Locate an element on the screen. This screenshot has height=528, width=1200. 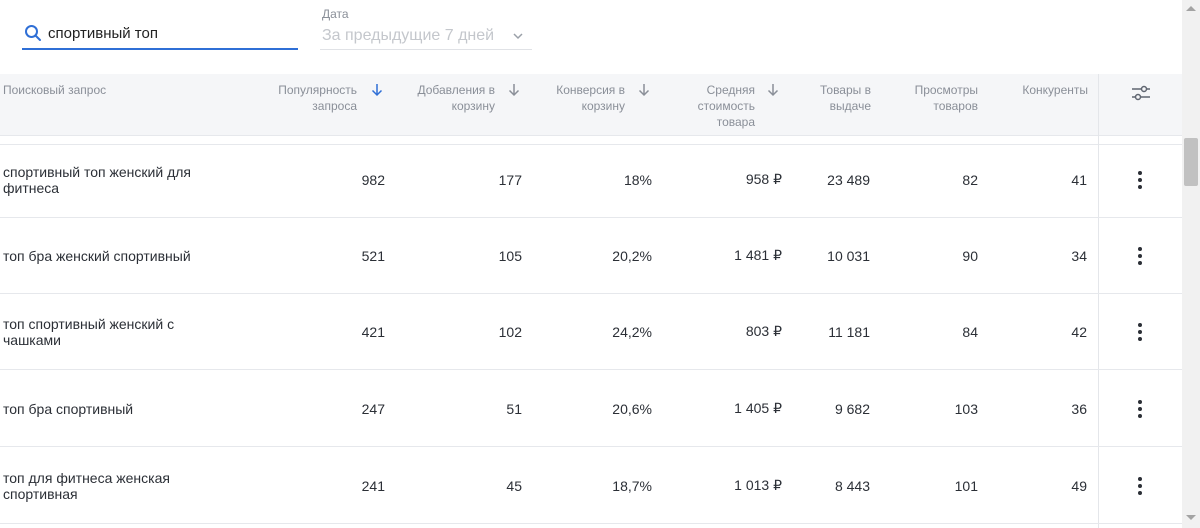
cell-popularity: 241 is located at coordinates (373, 485).